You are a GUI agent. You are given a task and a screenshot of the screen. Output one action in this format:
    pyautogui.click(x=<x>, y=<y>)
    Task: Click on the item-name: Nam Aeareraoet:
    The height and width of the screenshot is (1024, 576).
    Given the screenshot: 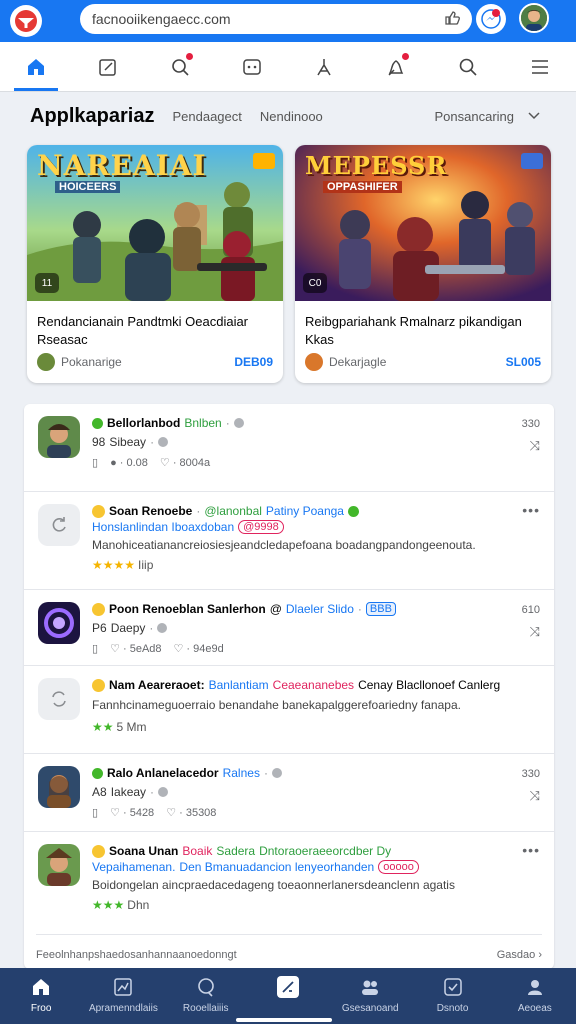 What is the action you would take?
    pyautogui.click(x=157, y=685)
    